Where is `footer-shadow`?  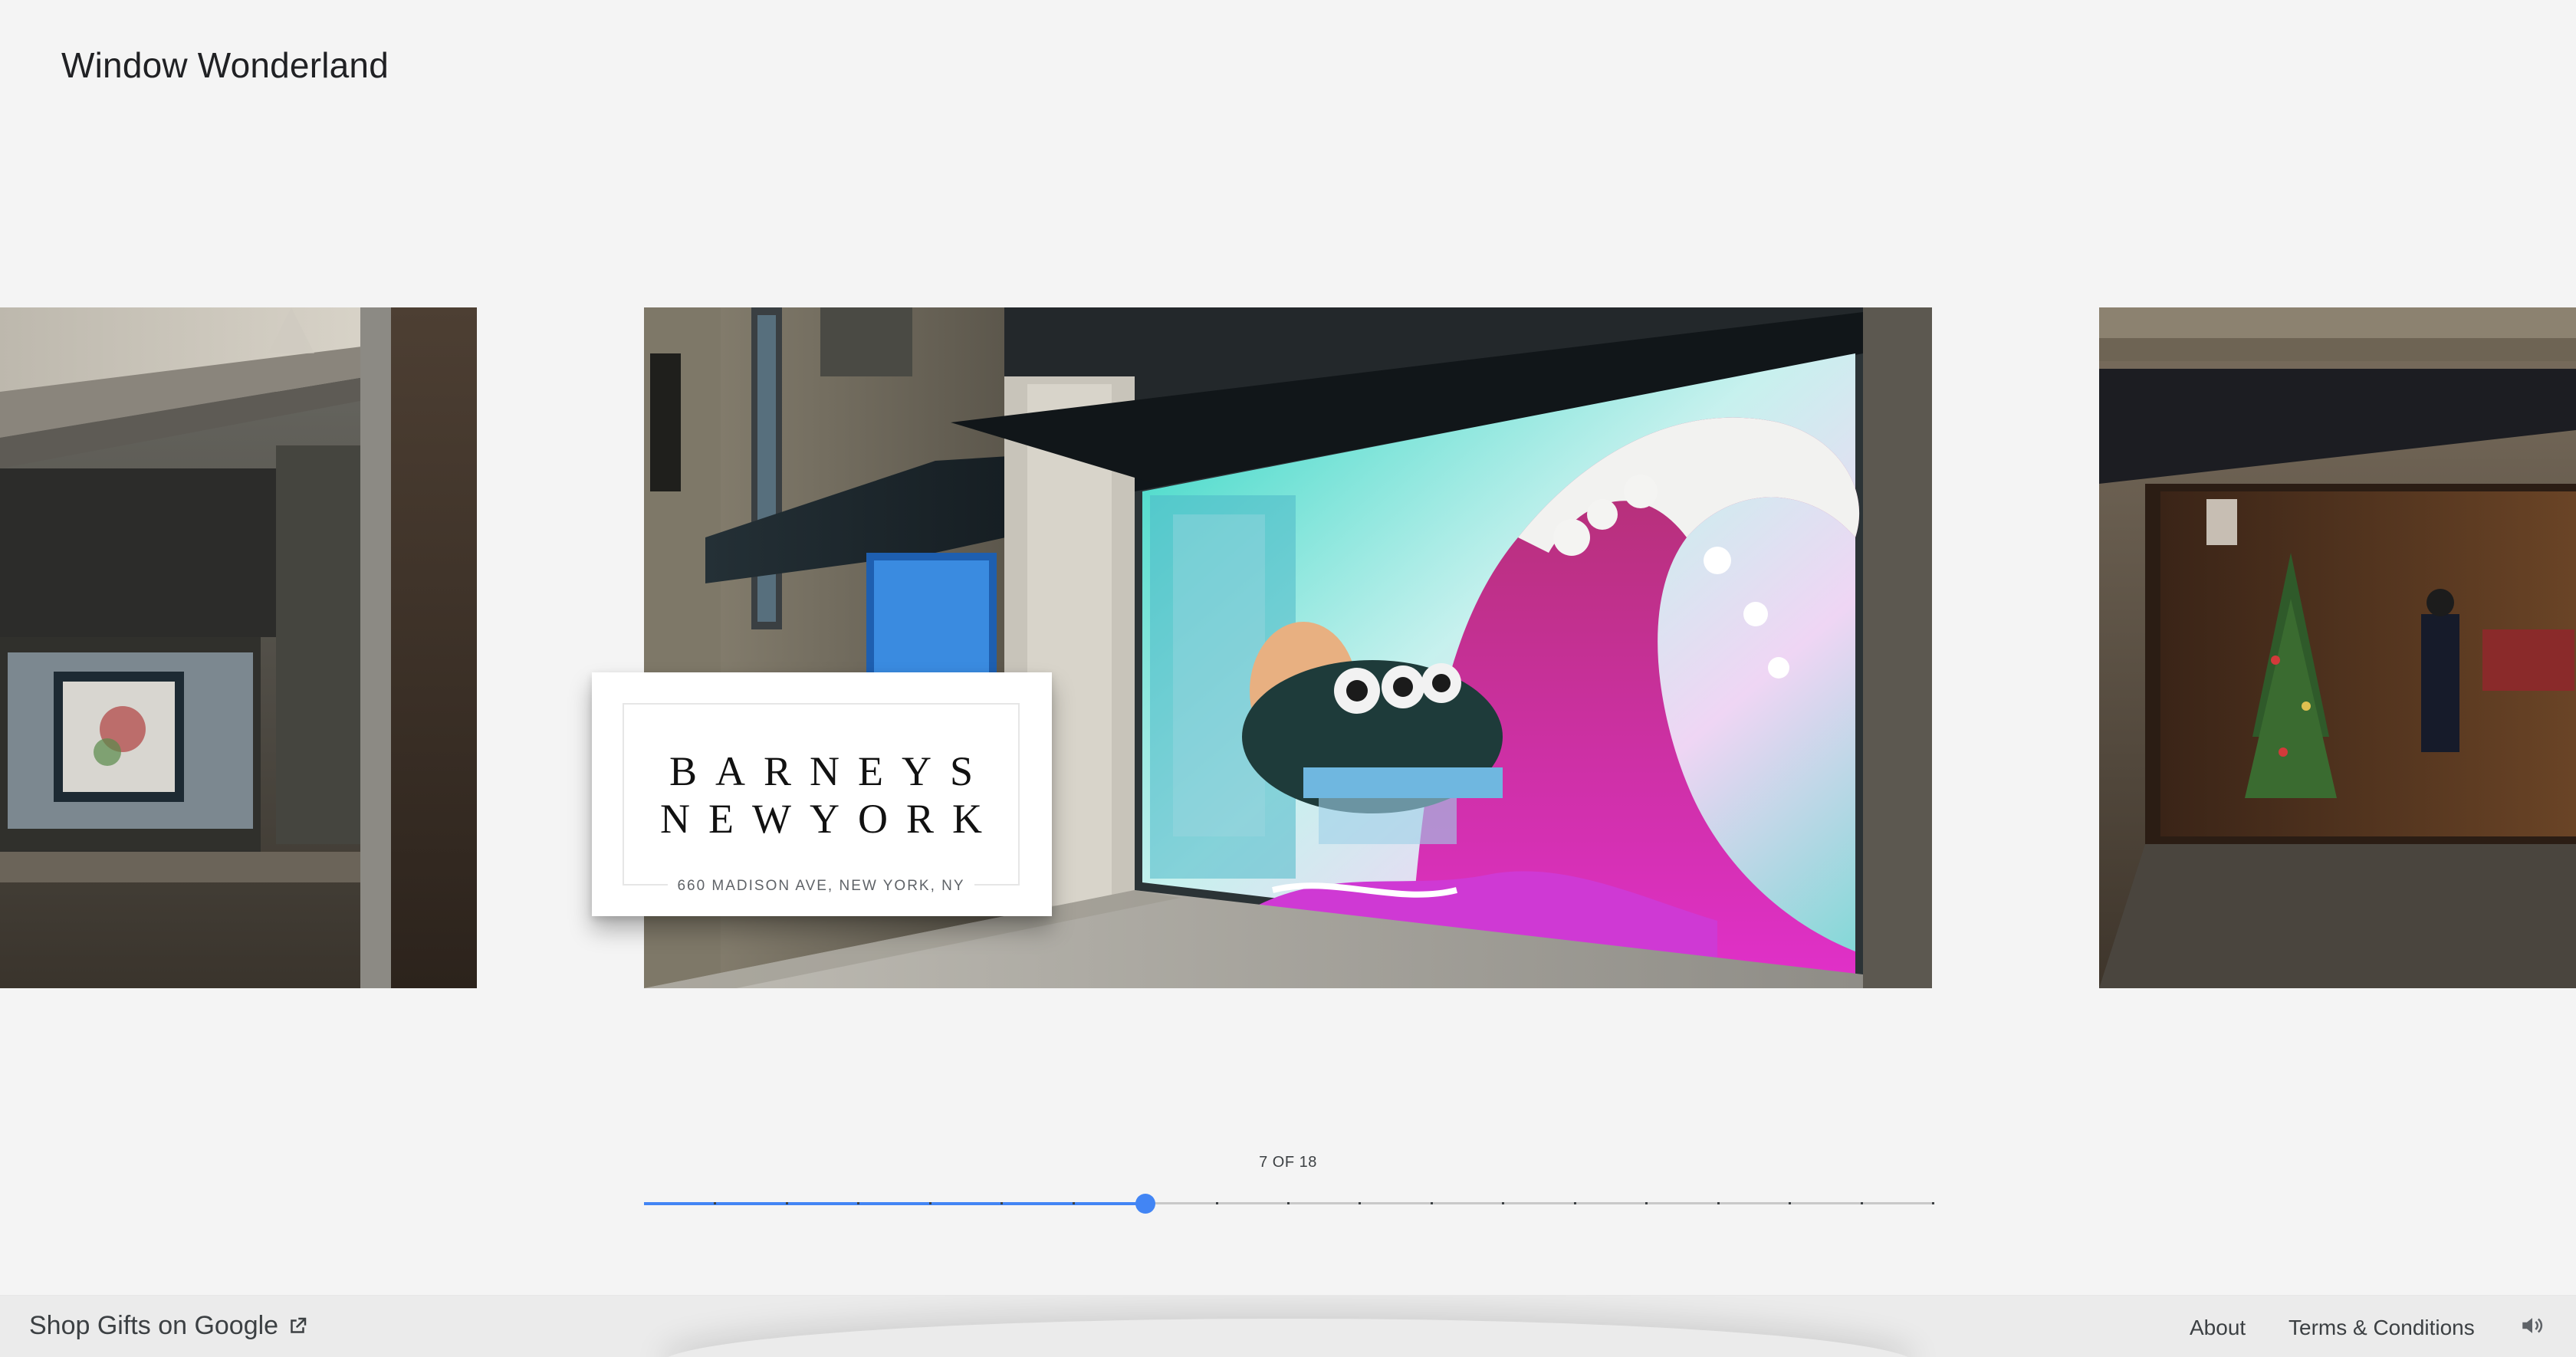
footer-shadow is located at coordinates (1288, 1338).